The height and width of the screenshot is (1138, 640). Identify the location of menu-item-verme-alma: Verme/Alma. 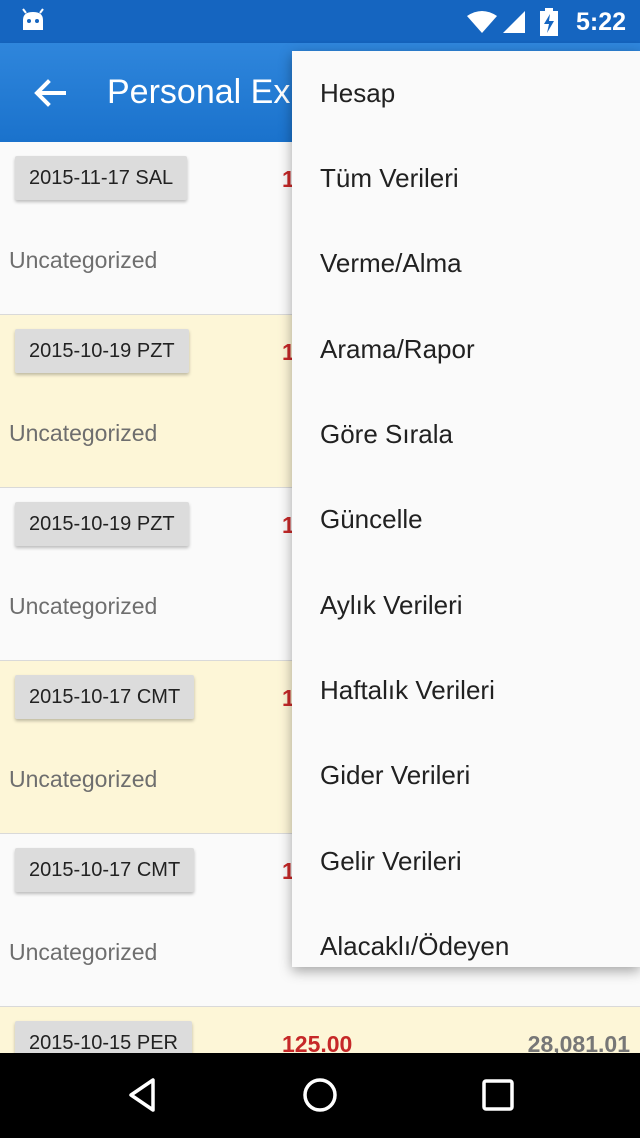
(466, 263).